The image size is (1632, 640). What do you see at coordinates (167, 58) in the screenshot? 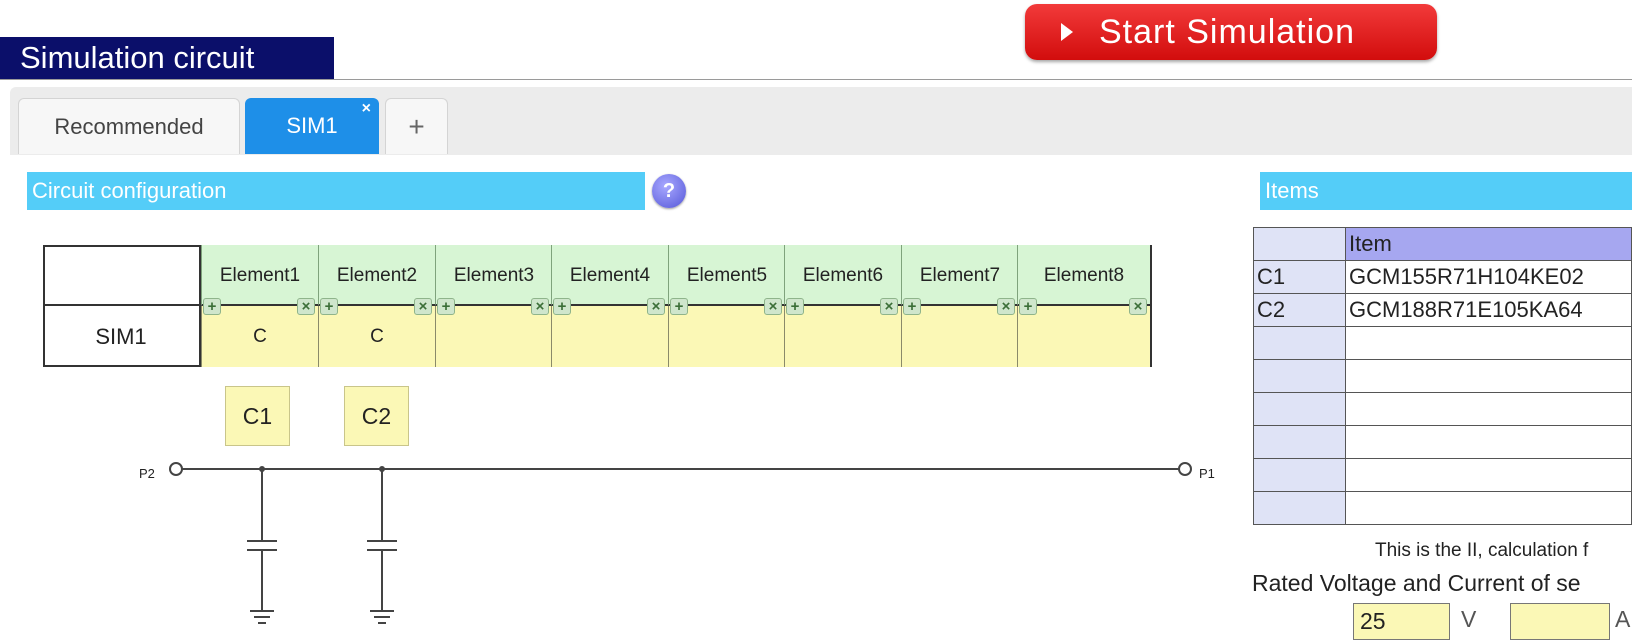
I see `page-title: Simulation circuit` at bounding box center [167, 58].